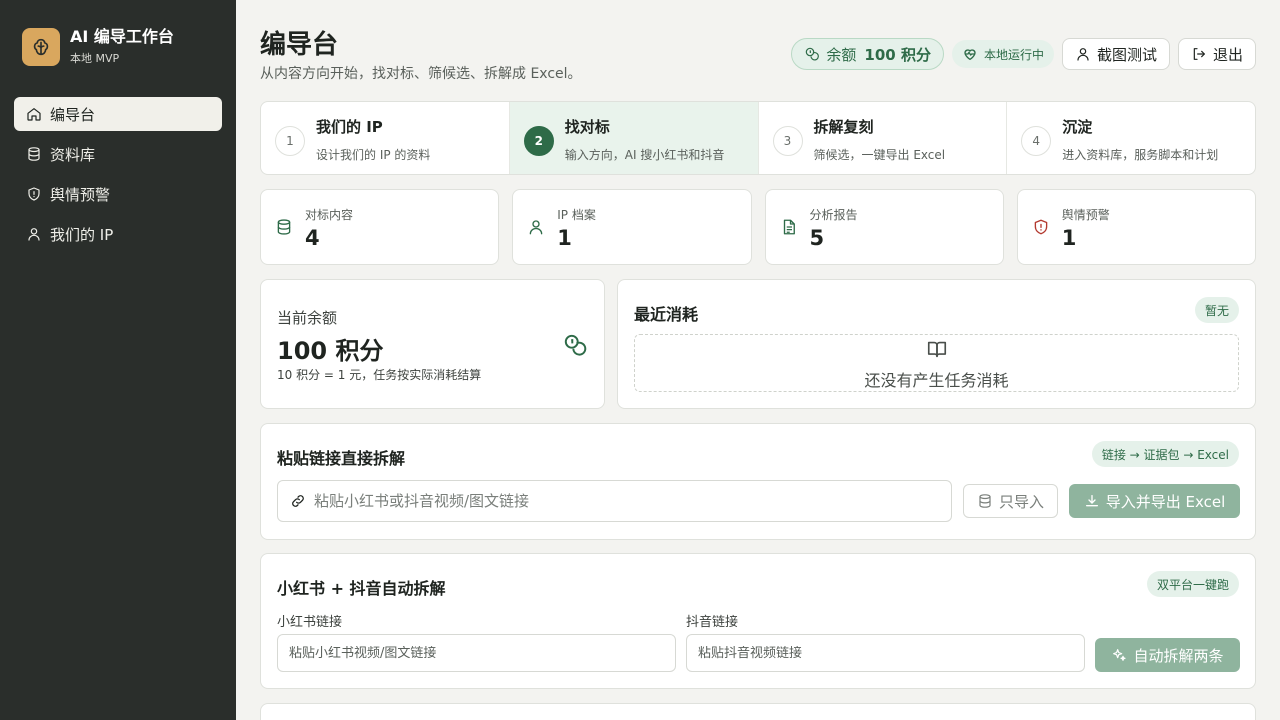 The width and height of the screenshot is (1280, 720). Describe the element at coordinates (1227, 54) in the screenshot. I see `logout-button-label: 退出` at that location.